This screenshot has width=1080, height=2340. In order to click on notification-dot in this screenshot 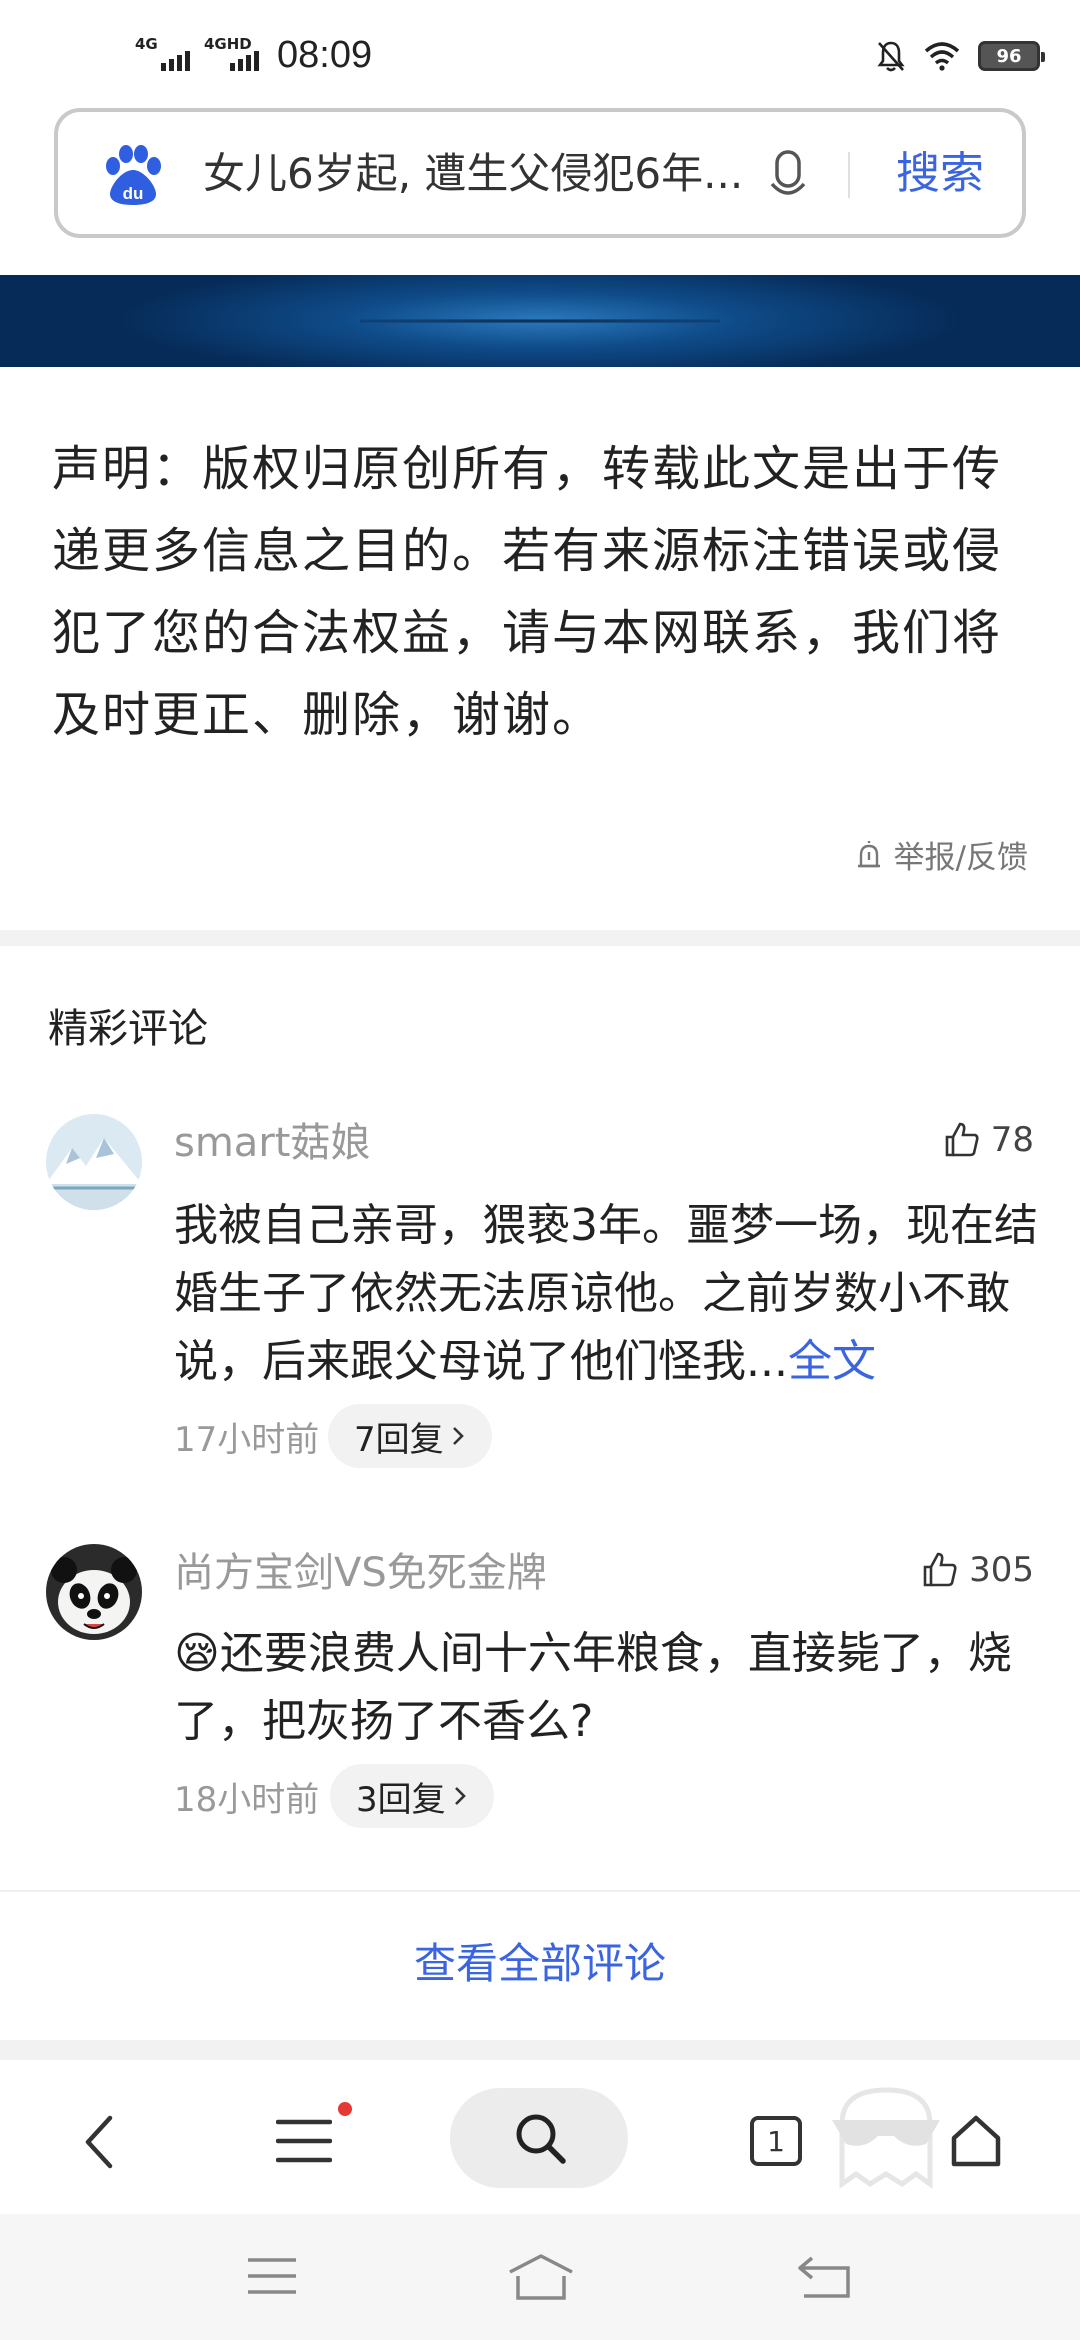, I will do `click(345, 2109)`.